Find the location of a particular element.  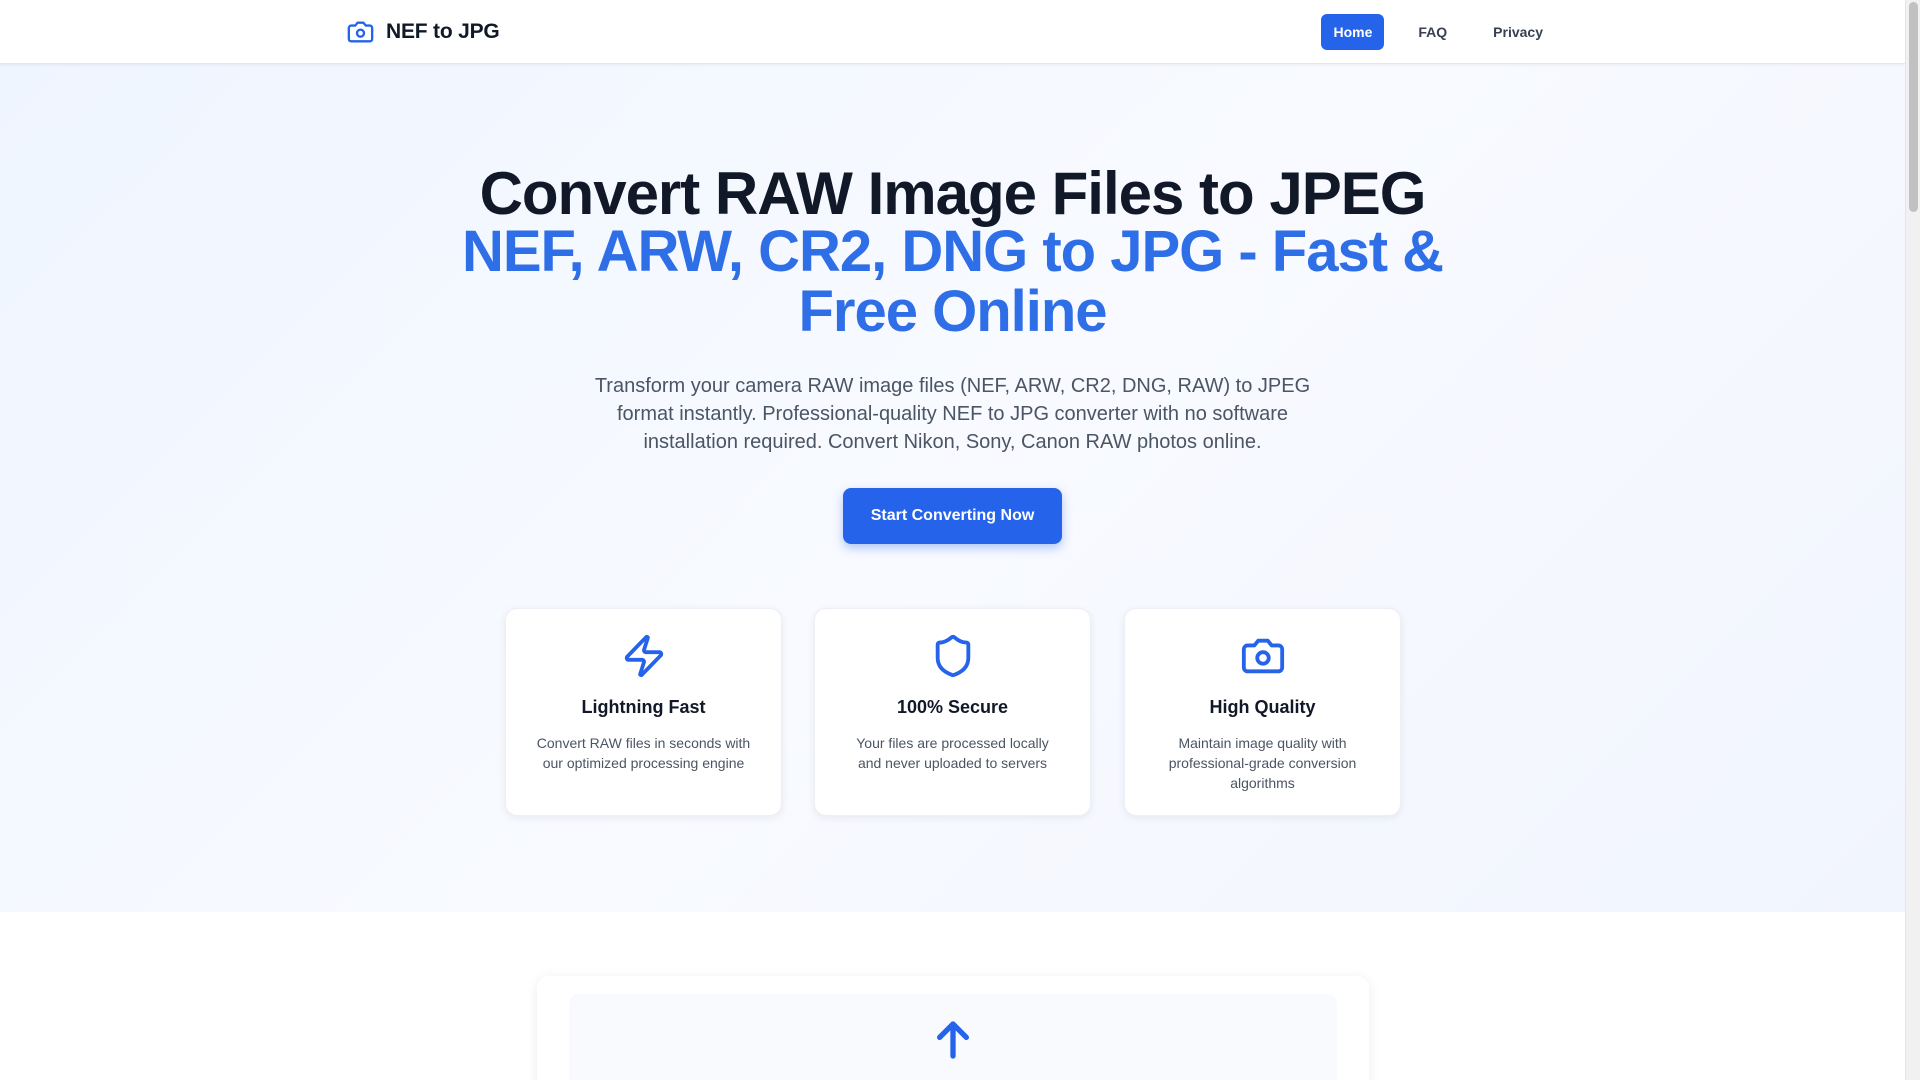

nav-home: Home is located at coordinates (1353, 32).